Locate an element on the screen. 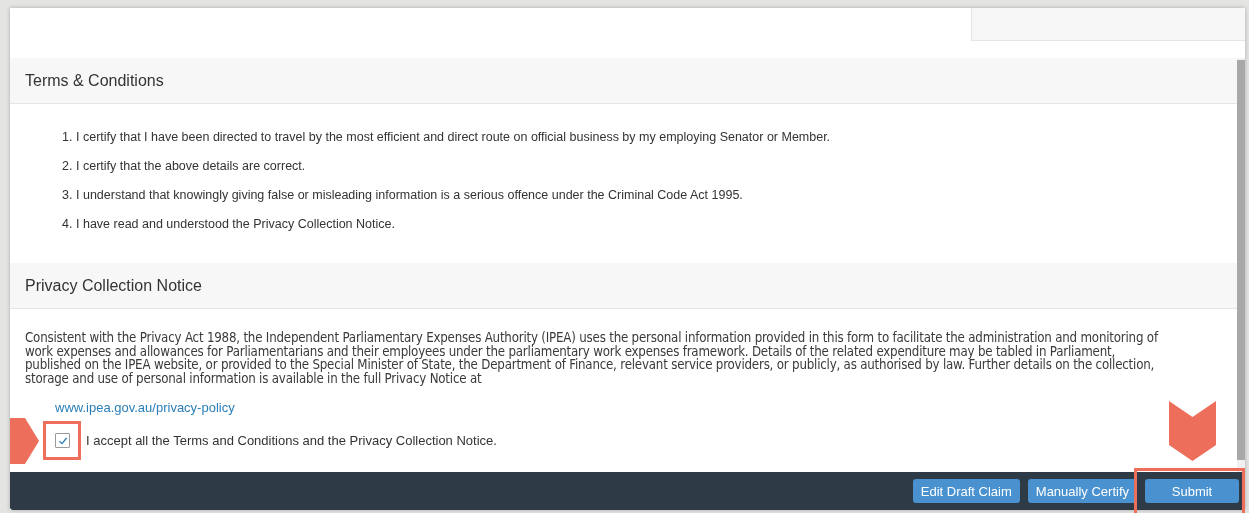 The width and height of the screenshot is (1249, 513). list-item: I have read and understood the Privacy Collection Notice. is located at coordinates (235, 224).